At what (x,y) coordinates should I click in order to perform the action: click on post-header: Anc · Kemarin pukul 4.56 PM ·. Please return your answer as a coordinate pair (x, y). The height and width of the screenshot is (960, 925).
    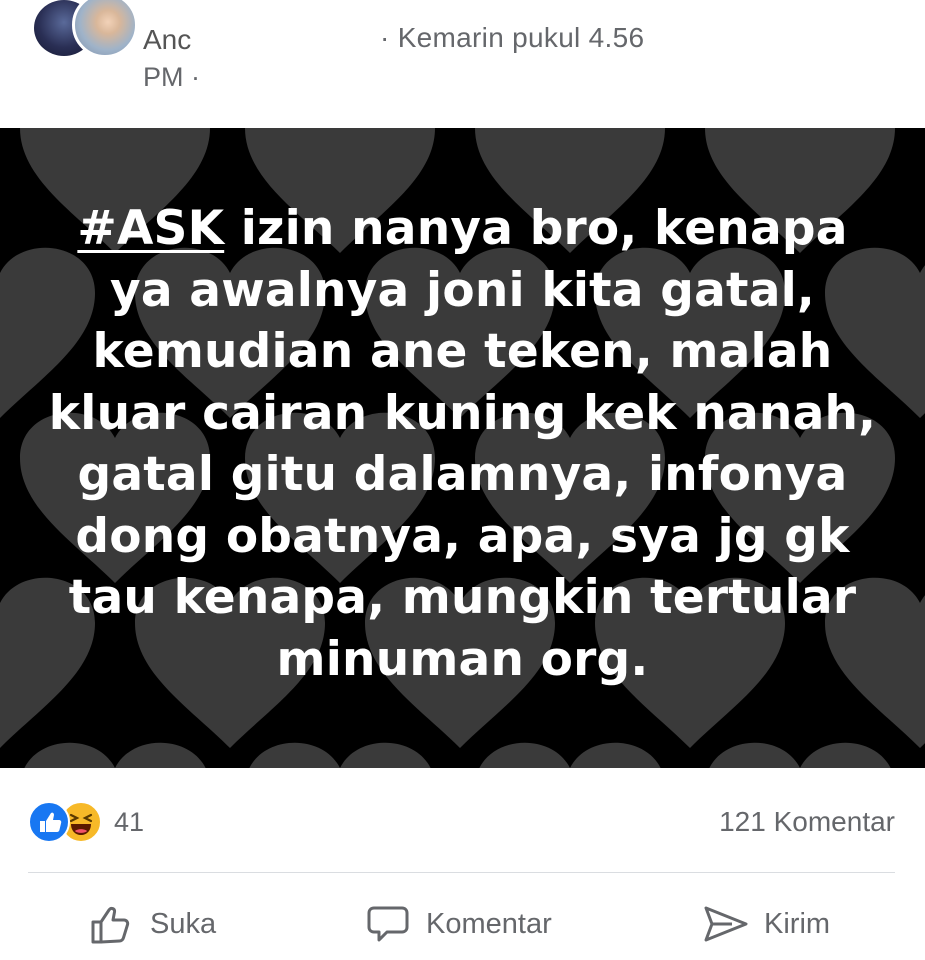
    Looking at the image, I should click on (462, 64).